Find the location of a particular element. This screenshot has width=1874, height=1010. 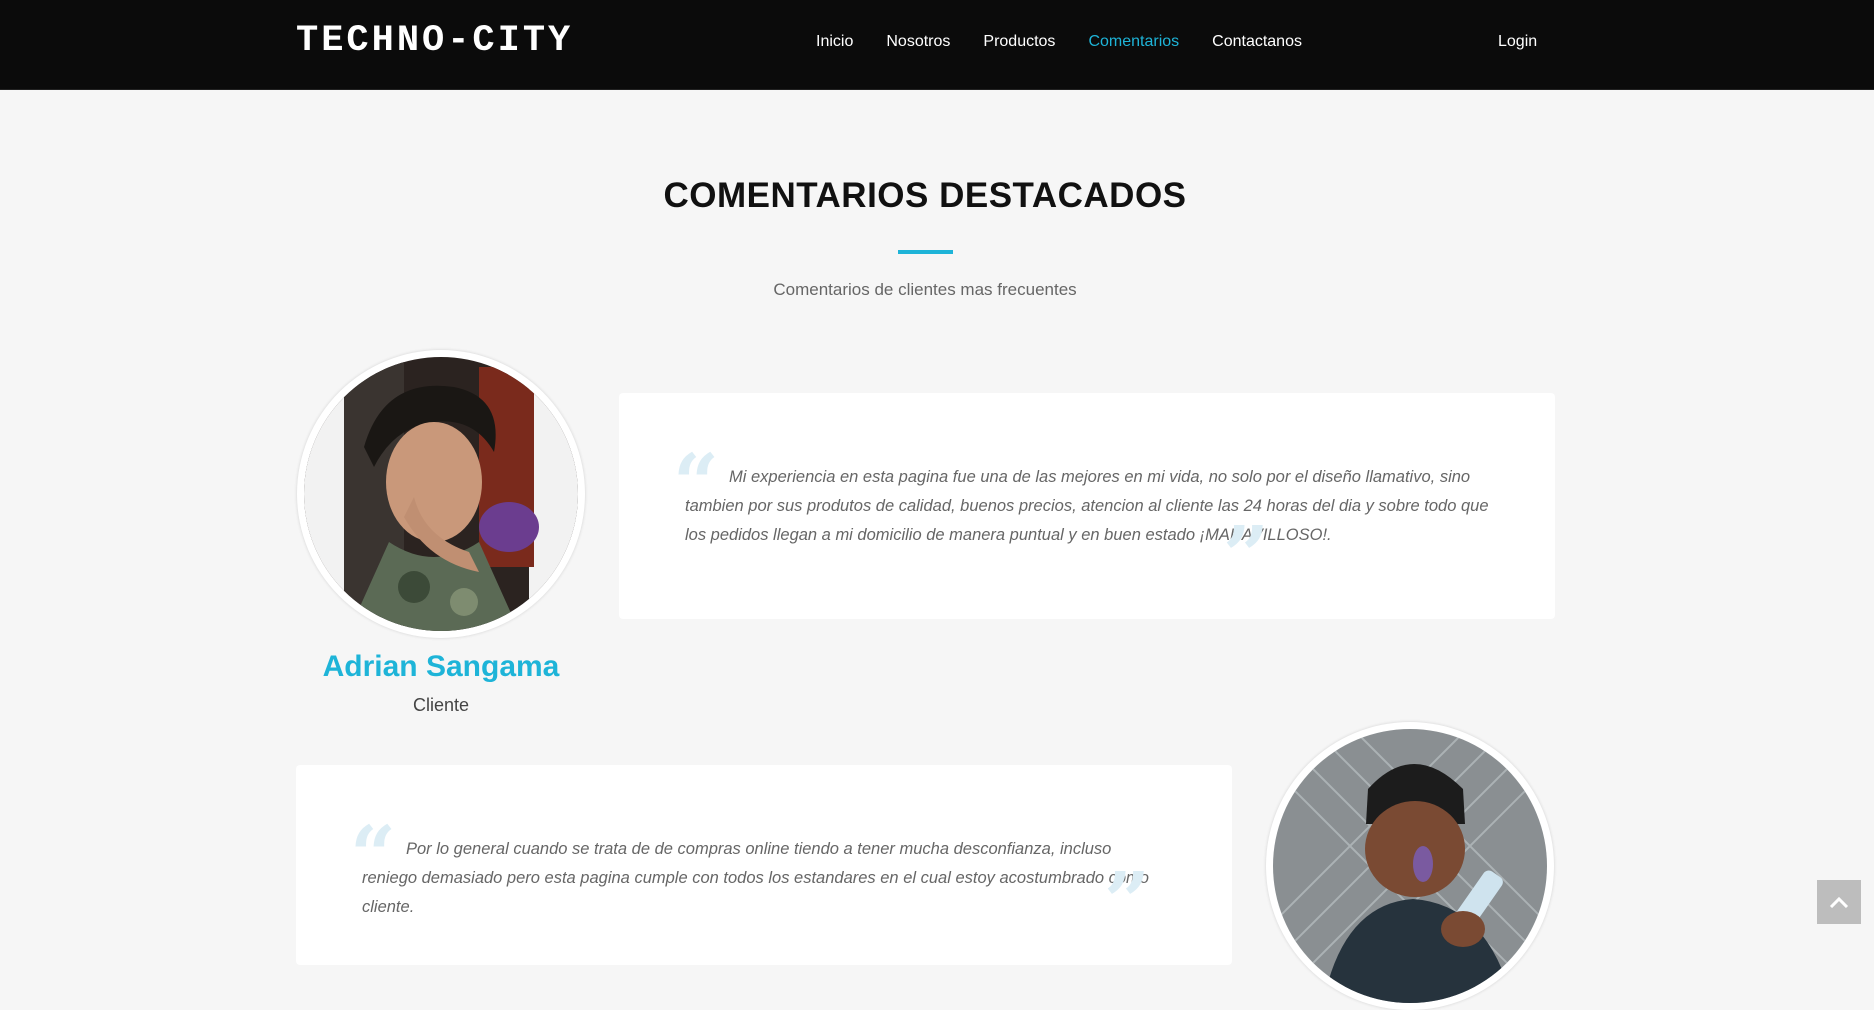

section-subtitle: Comentarios de clientes mas frecuentes is located at coordinates (925, 289).